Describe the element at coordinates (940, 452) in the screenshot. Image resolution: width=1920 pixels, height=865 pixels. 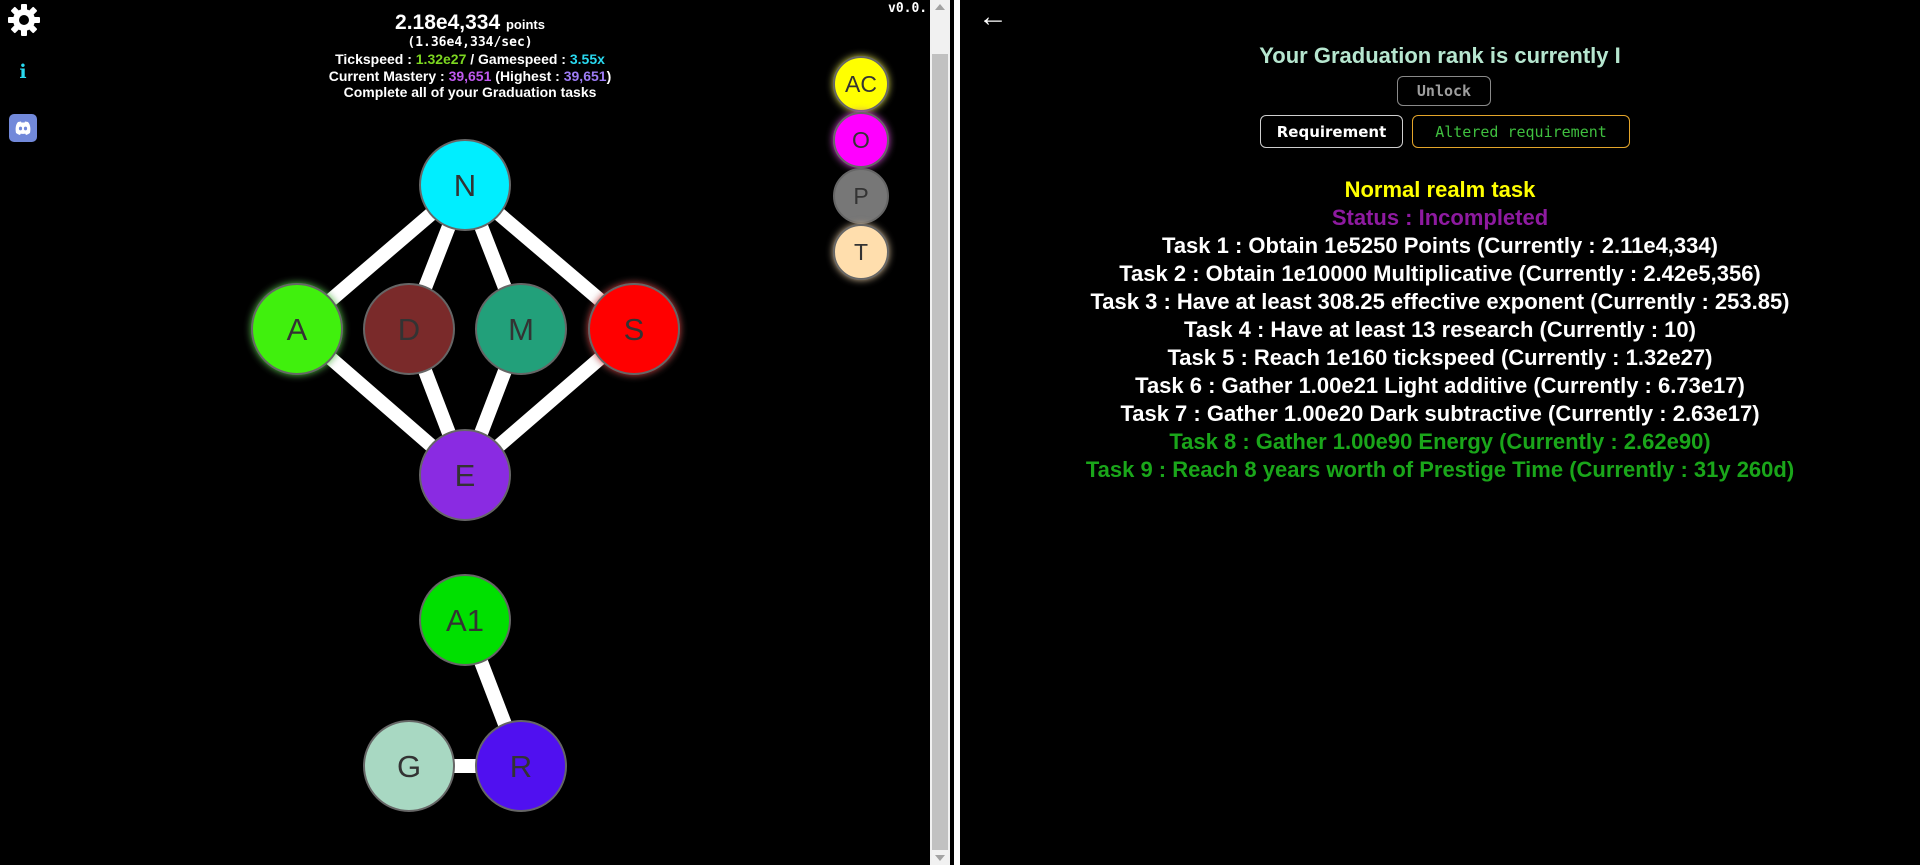
I see `scrollbar-thumb` at that location.